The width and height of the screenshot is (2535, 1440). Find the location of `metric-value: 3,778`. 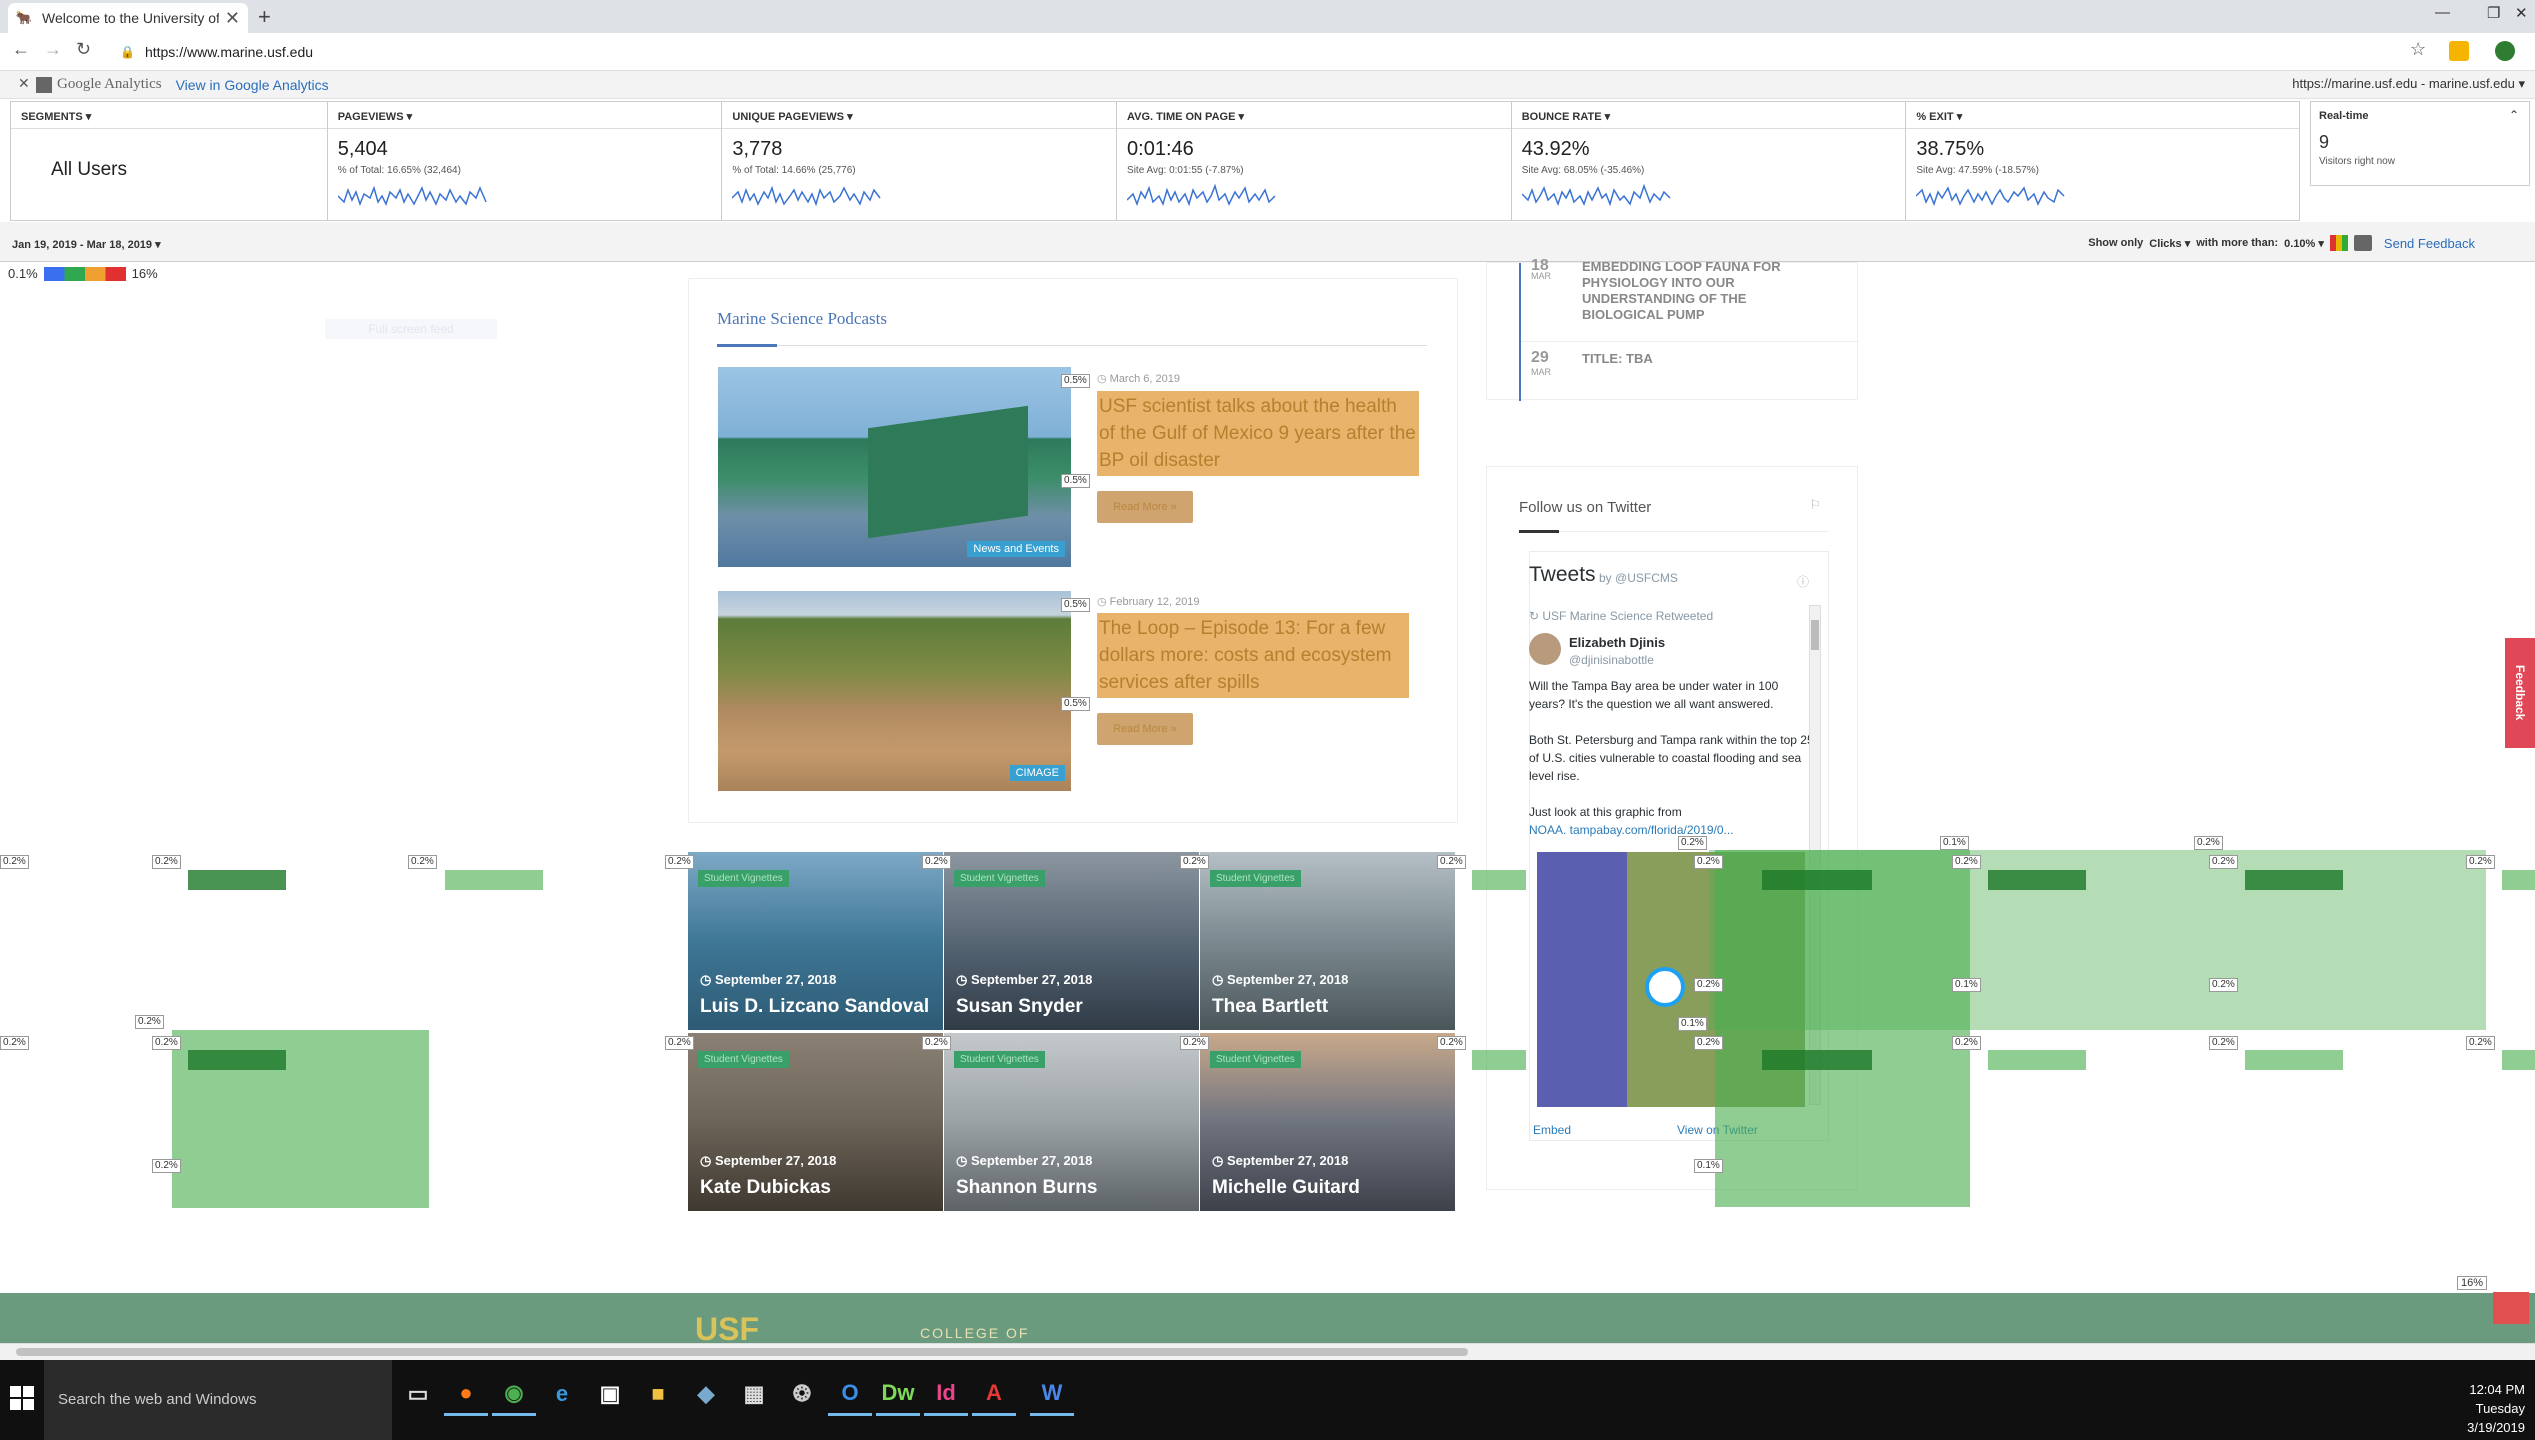

metric-value: 3,778 is located at coordinates (757, 149).